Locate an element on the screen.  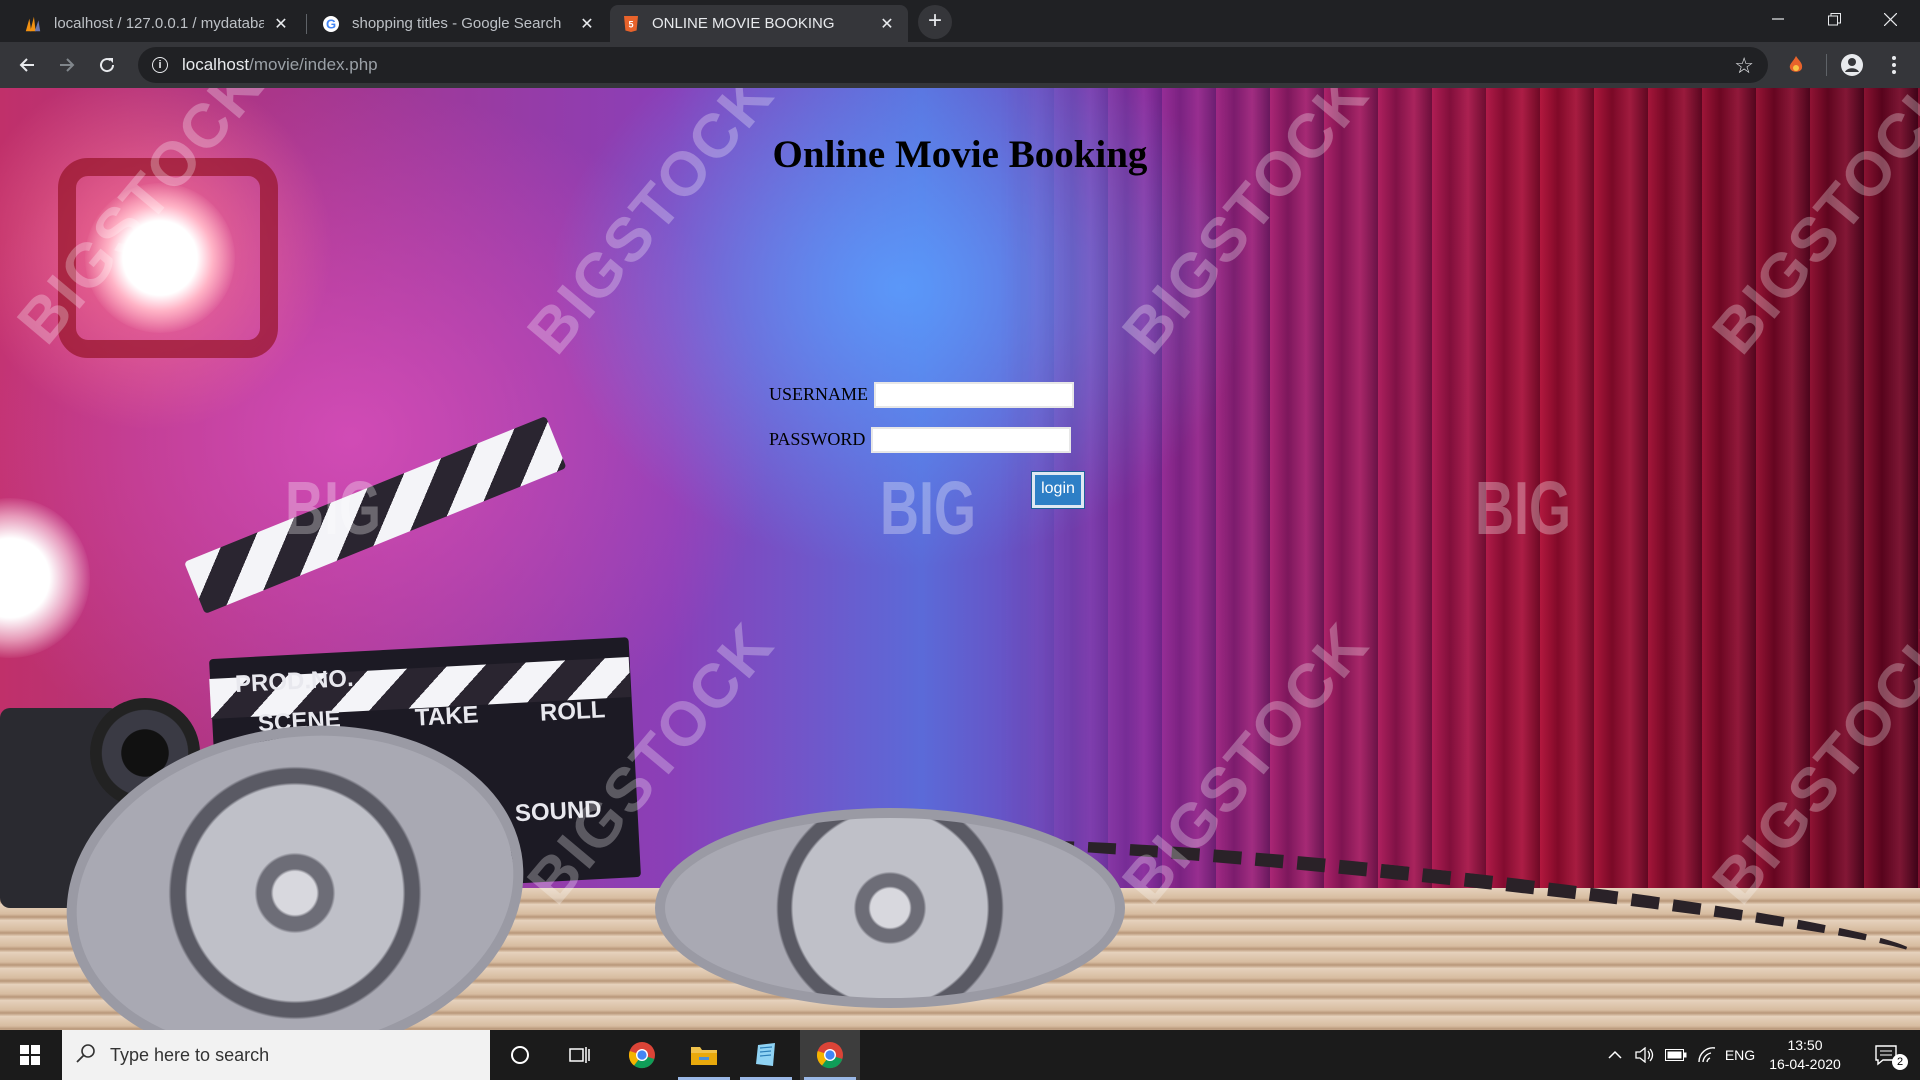
tab-title: localhost / 127.0.0.1 / mydatabas is located at coordinates (159, 23).